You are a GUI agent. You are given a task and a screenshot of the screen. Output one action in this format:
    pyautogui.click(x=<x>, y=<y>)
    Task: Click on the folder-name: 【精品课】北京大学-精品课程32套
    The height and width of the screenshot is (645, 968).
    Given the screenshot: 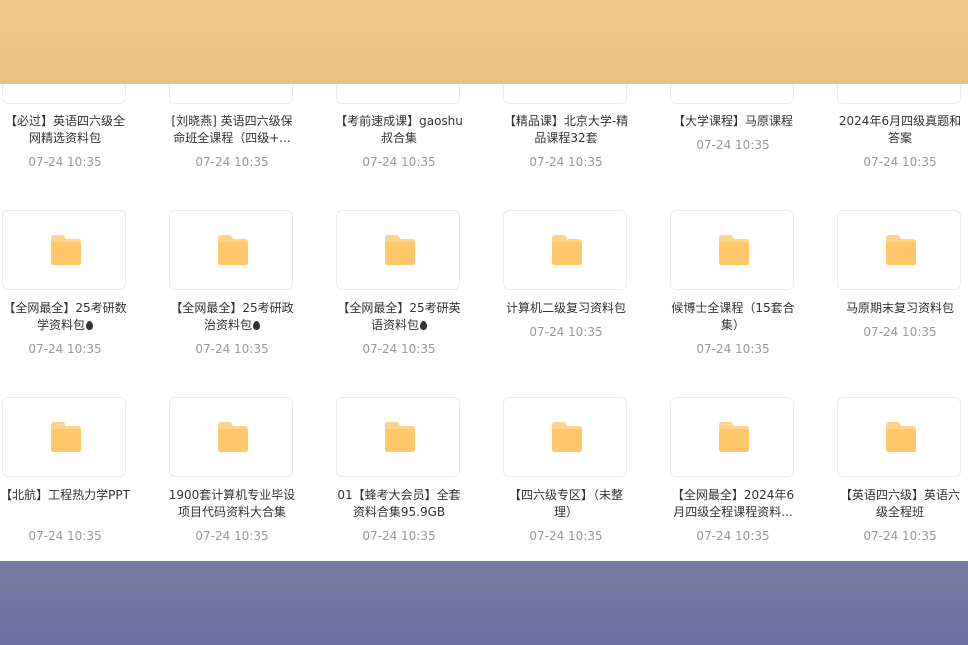 What is the action you would take?
    pyautogui.click(x=566, y=130)
    